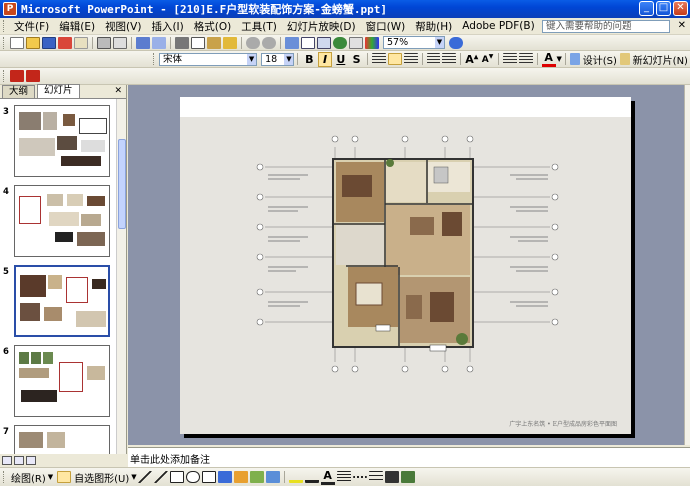  I want to click on wordart-icon, so click(224, 477).